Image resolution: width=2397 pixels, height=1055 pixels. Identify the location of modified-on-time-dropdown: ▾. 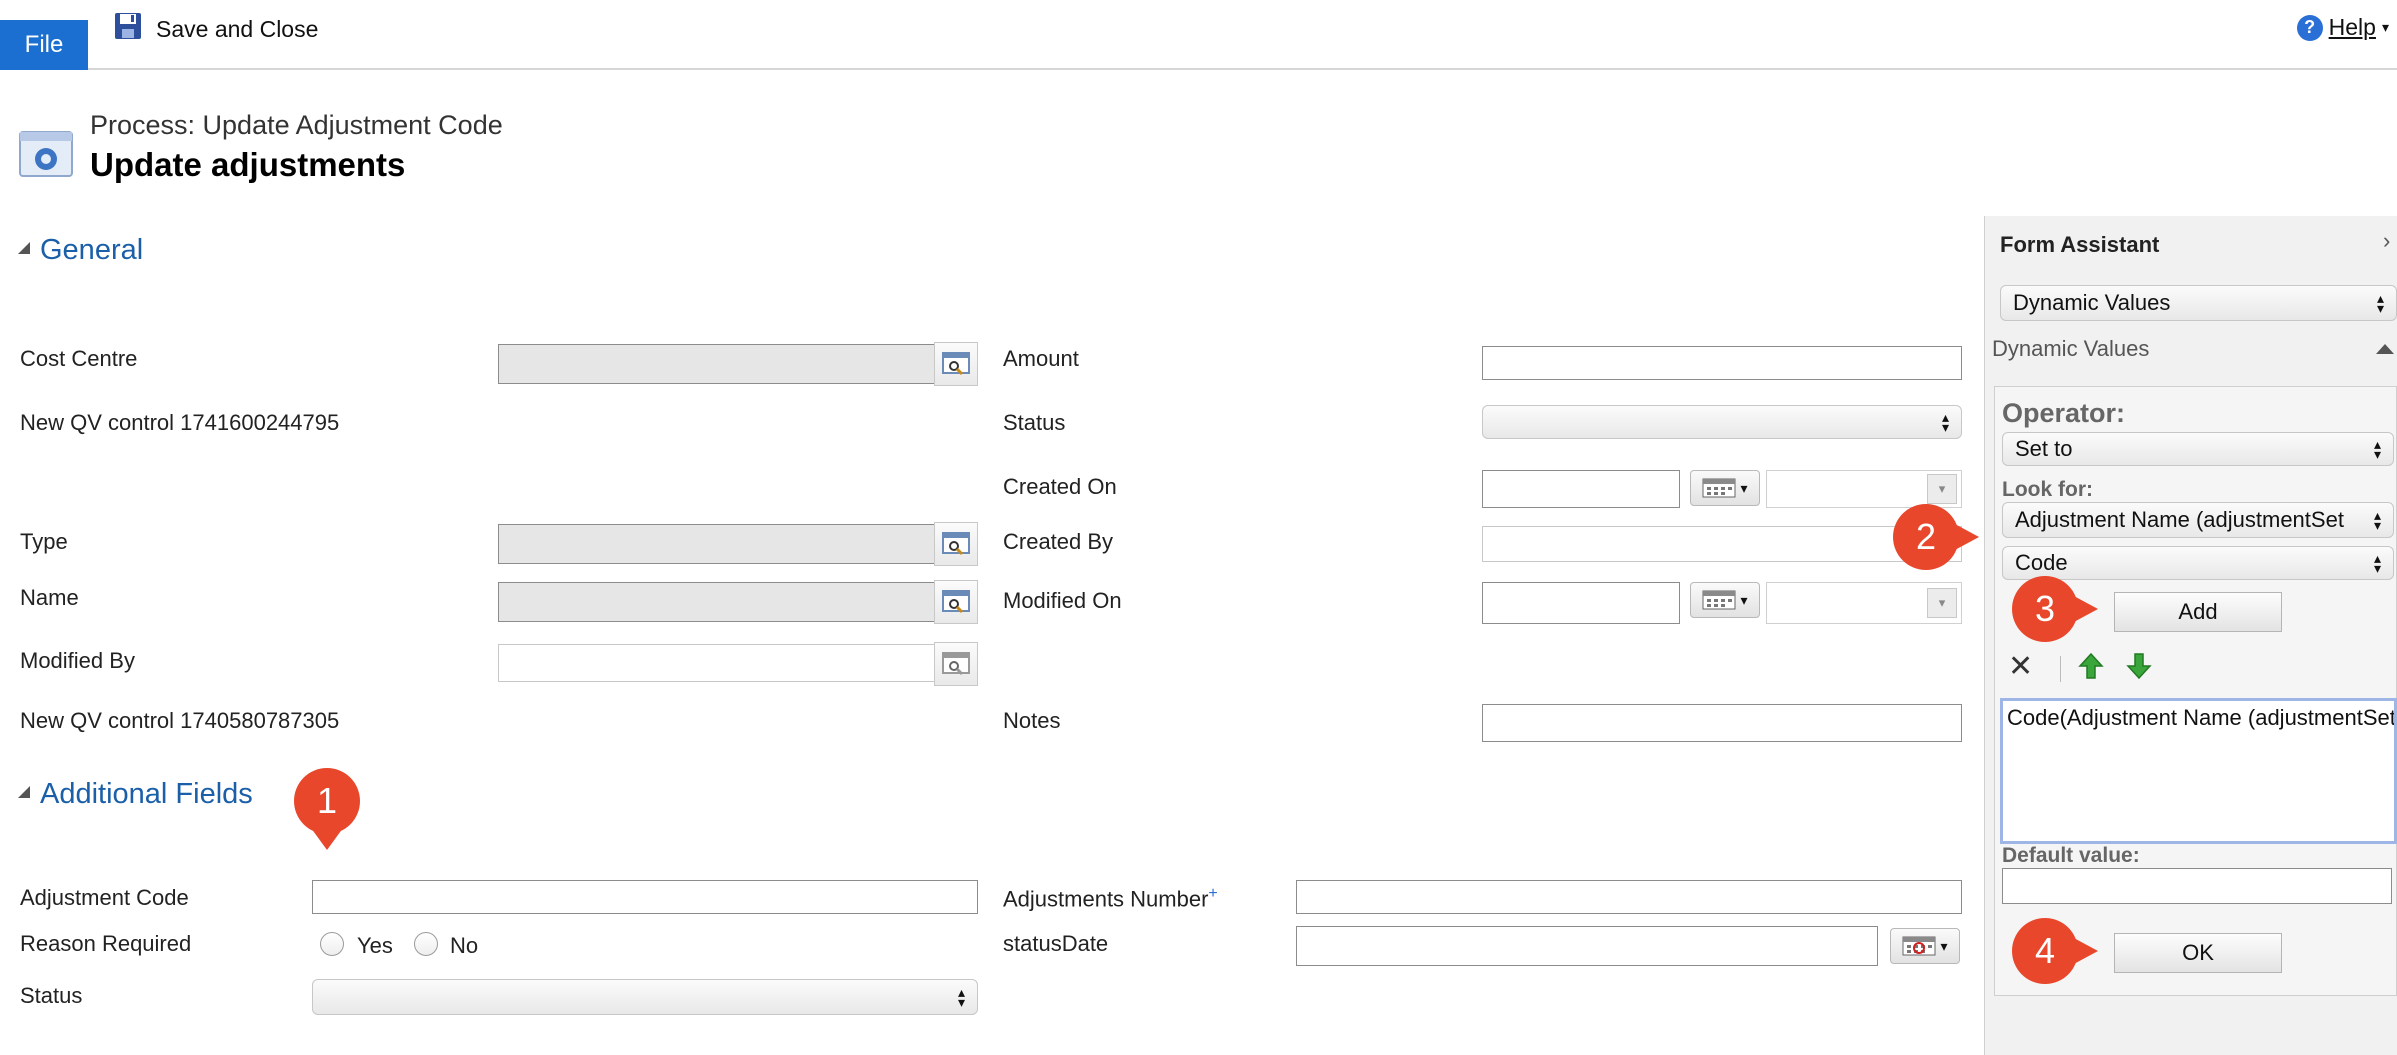
(1942, 603).